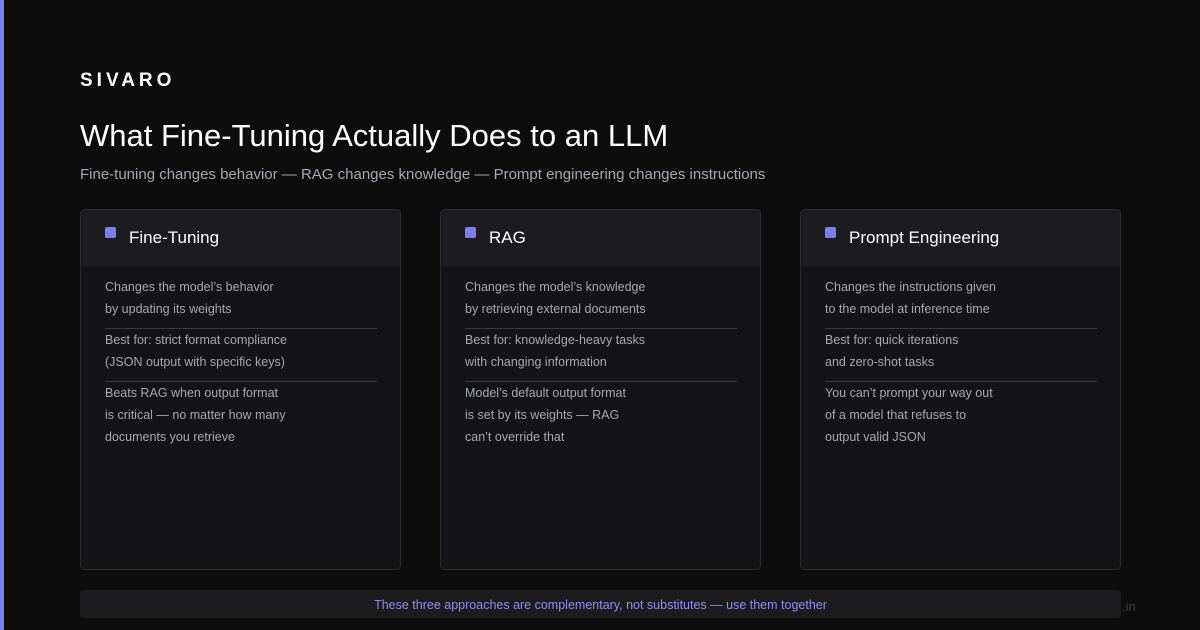 This screenshot has width=1200, height=630. What do you see at coordinates (600, 238) in the screenshot?
I see `card-header: RAG` at bounding box center [600, 238].